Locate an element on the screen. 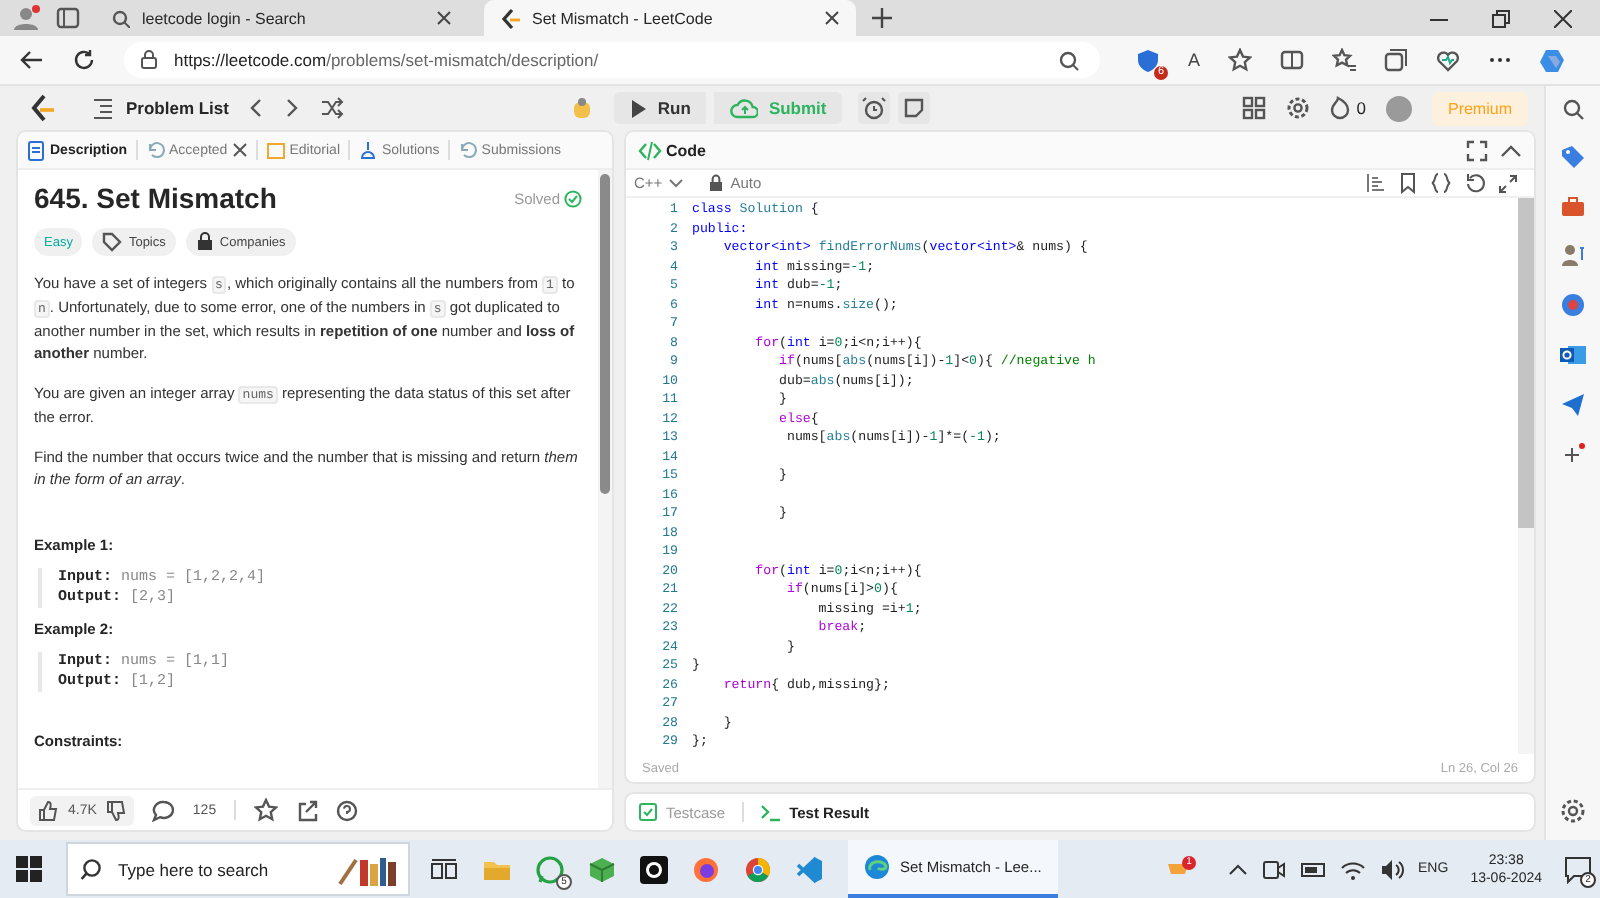 The width and height of the screenshot is (1600, 898). caret-icon is located at coordinates (676, 183).